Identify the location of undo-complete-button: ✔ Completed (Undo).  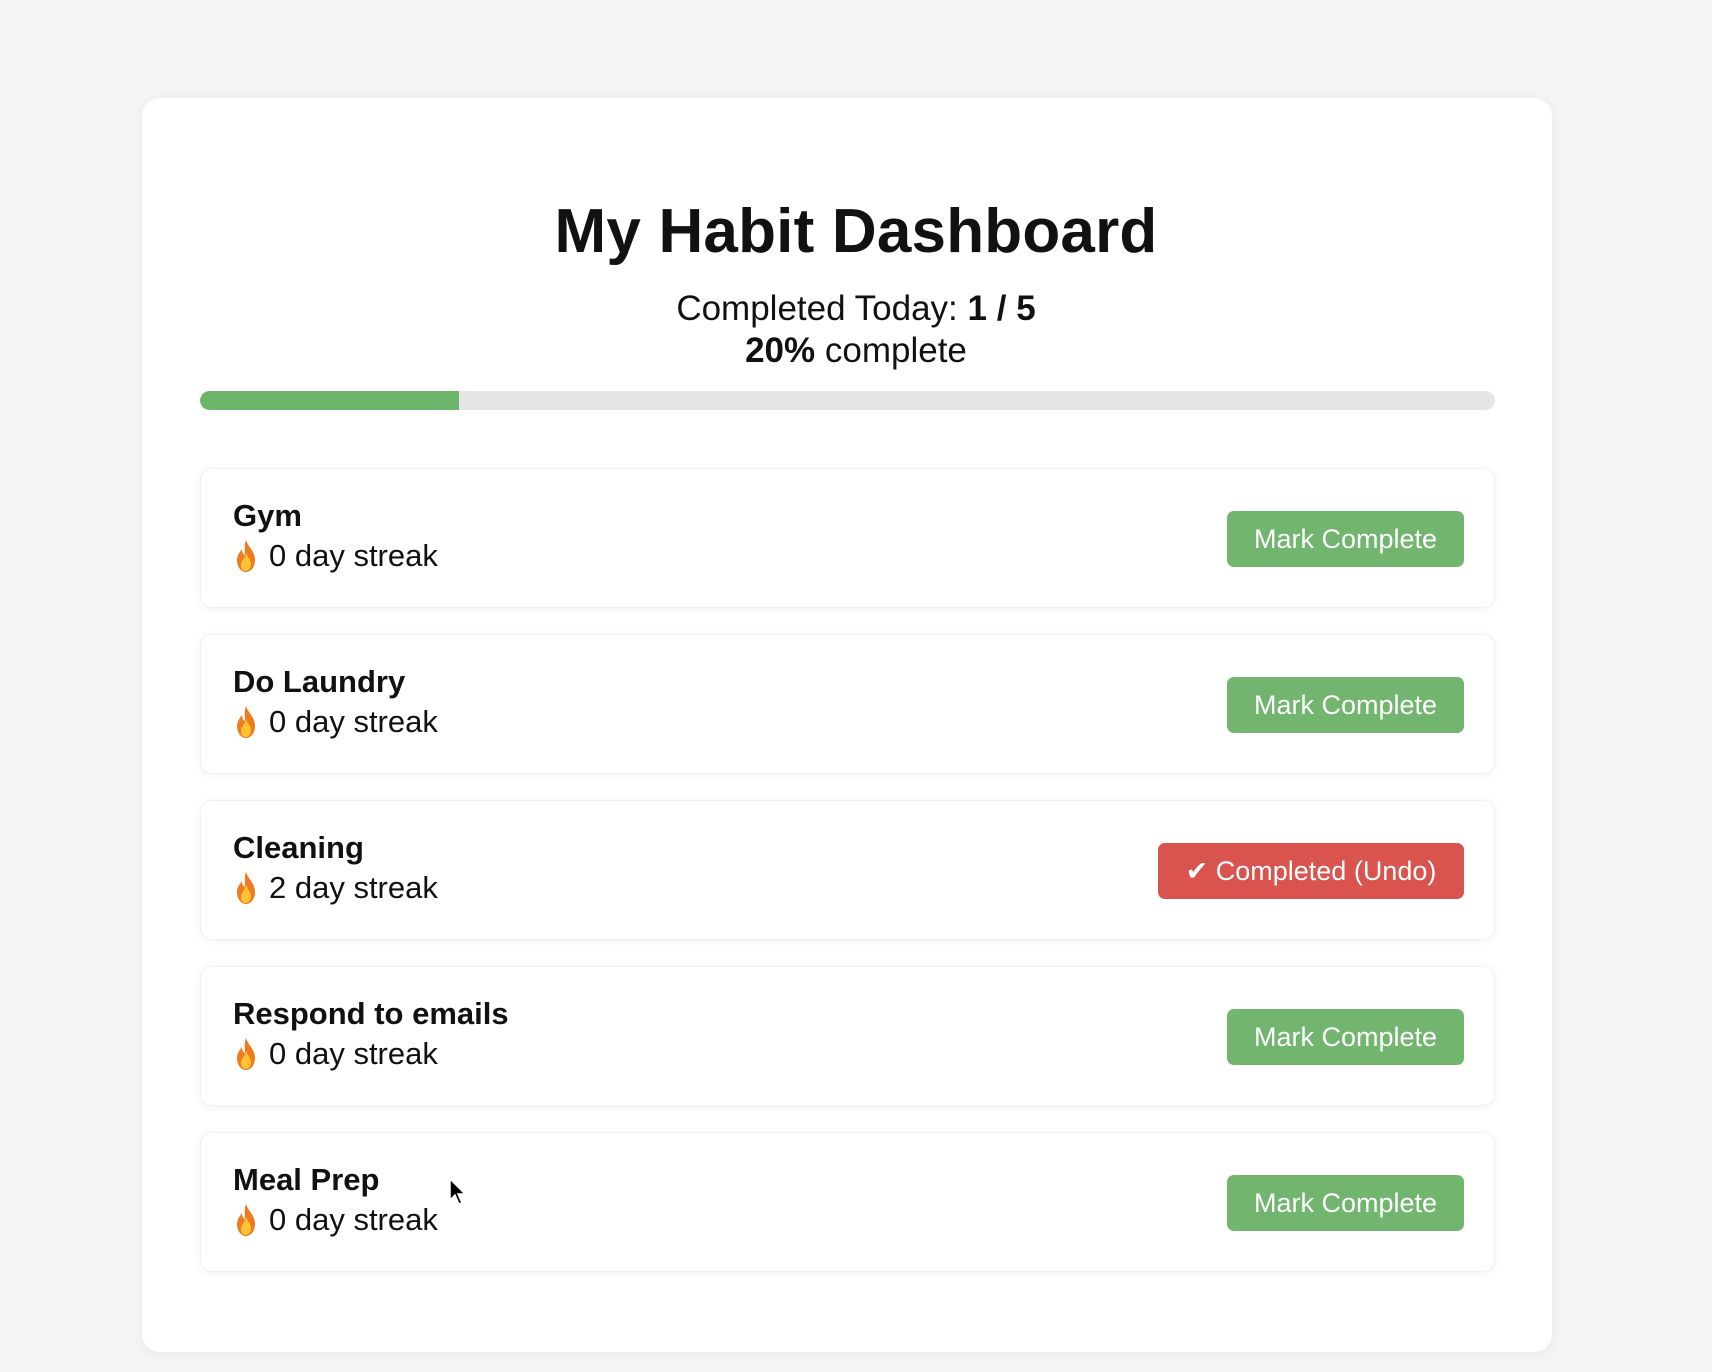
(1311, 871).